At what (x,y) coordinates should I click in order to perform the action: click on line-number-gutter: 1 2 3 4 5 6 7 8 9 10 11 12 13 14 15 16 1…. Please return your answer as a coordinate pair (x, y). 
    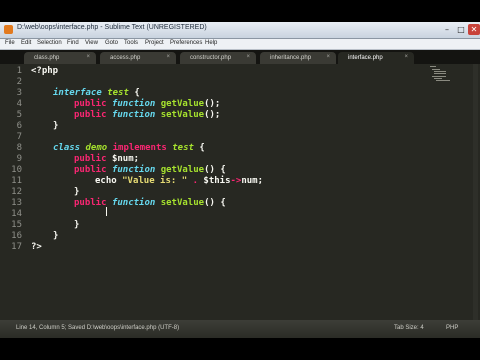
    Looking at the image, I should click on (13, 192).